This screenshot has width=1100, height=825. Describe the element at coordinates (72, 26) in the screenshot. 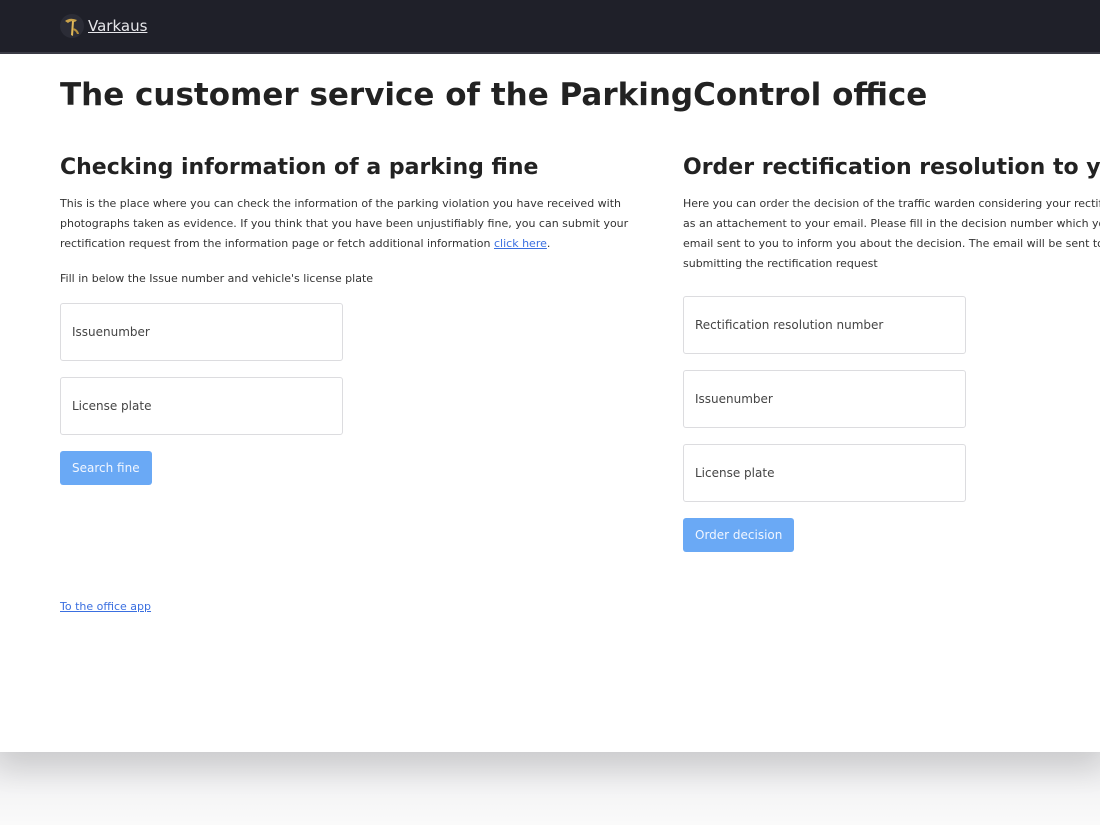

I see `varkaus-logo-icon` at that location.